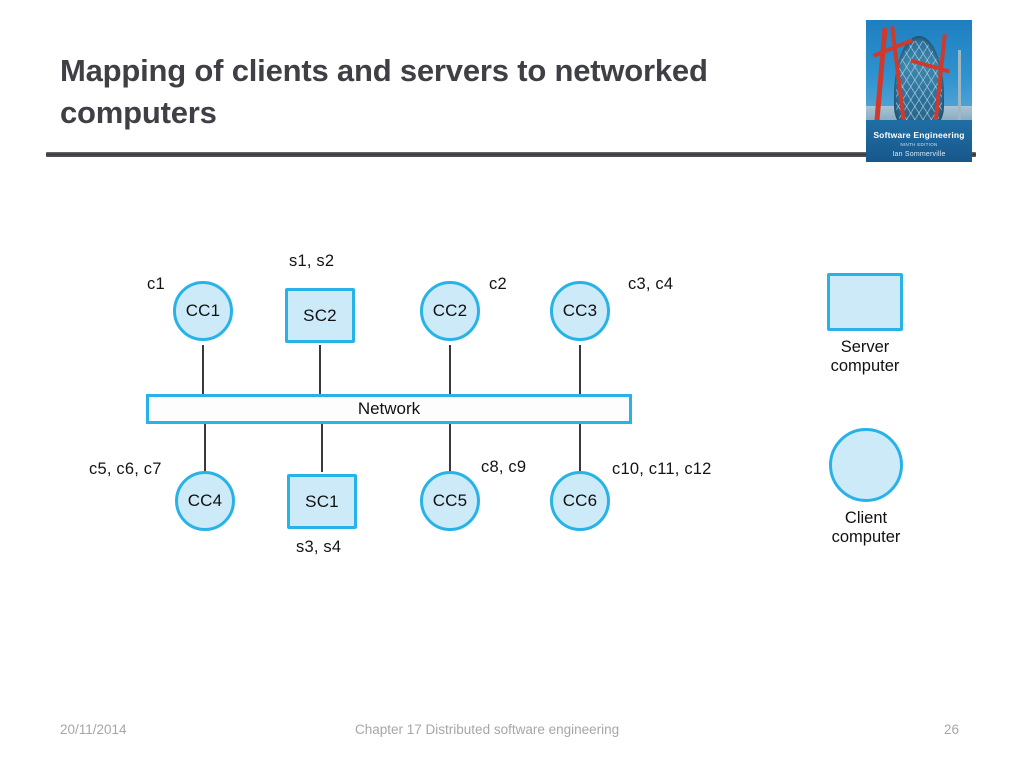 The image size is (1024, 768). Describe the element at coordinates (156, 284) in the screenshot. I see `node-cc1-tag: c1` at that location.